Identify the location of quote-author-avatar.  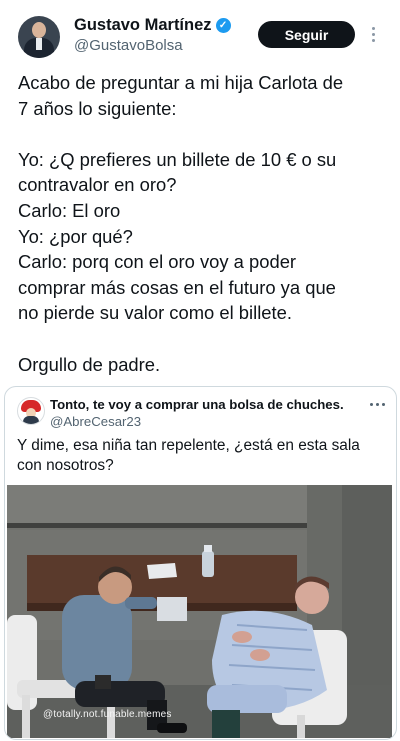
(31, 411).